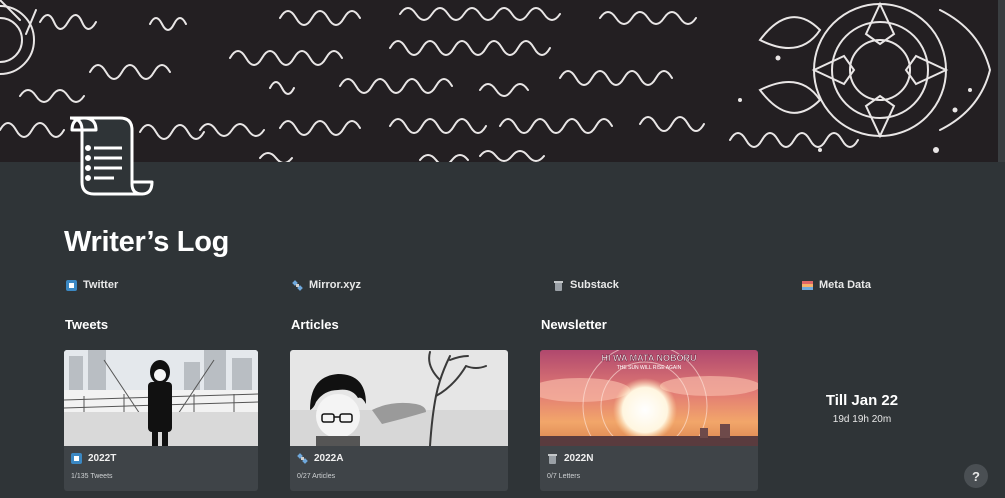  I want to click on link-twitter: Twitter, so click(92, 285).